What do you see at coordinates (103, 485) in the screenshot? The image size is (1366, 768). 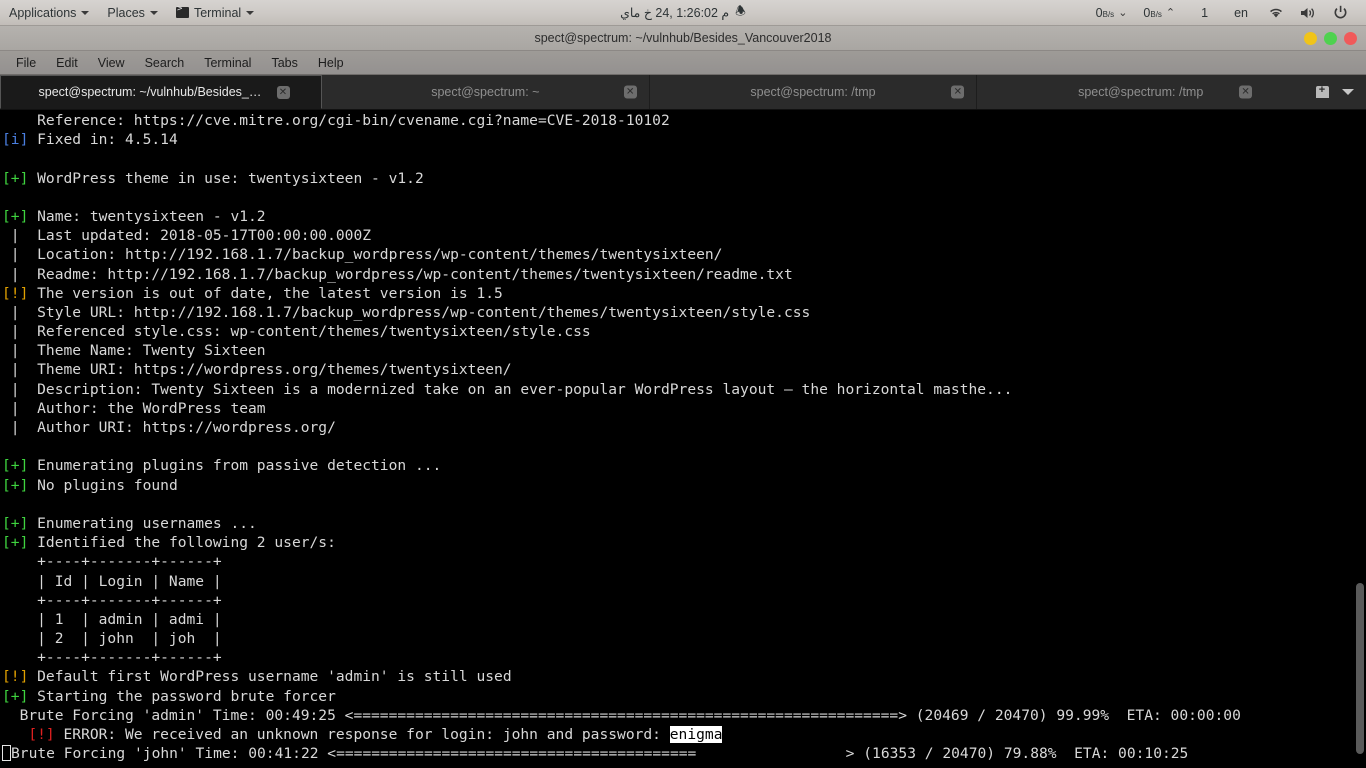 I see `terminal-text-segment: No plugins found` at bounding box center [103, 485].